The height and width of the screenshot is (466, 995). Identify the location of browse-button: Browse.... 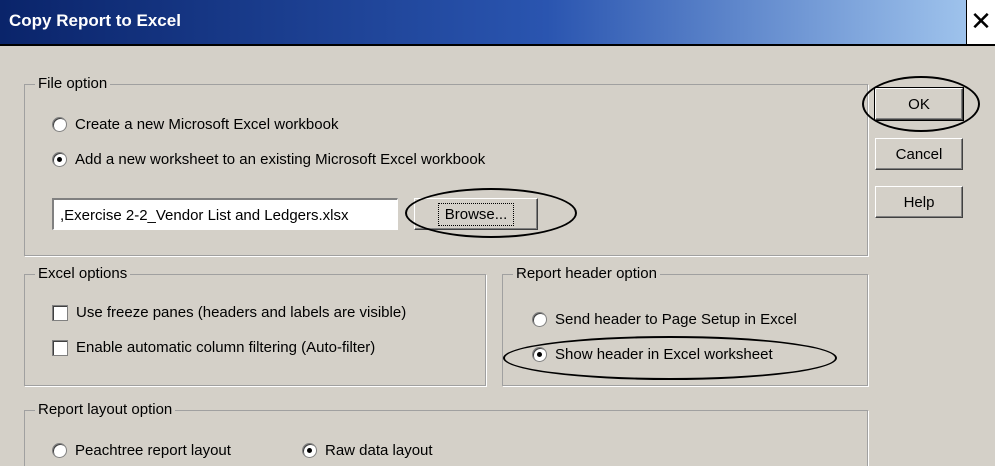
(476, 214).